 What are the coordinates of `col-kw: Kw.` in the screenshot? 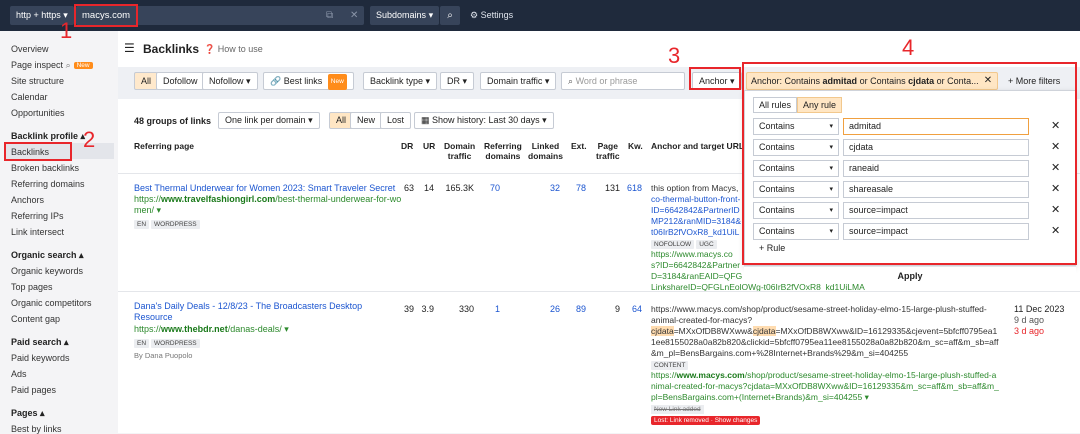 It's located at (635, 146).